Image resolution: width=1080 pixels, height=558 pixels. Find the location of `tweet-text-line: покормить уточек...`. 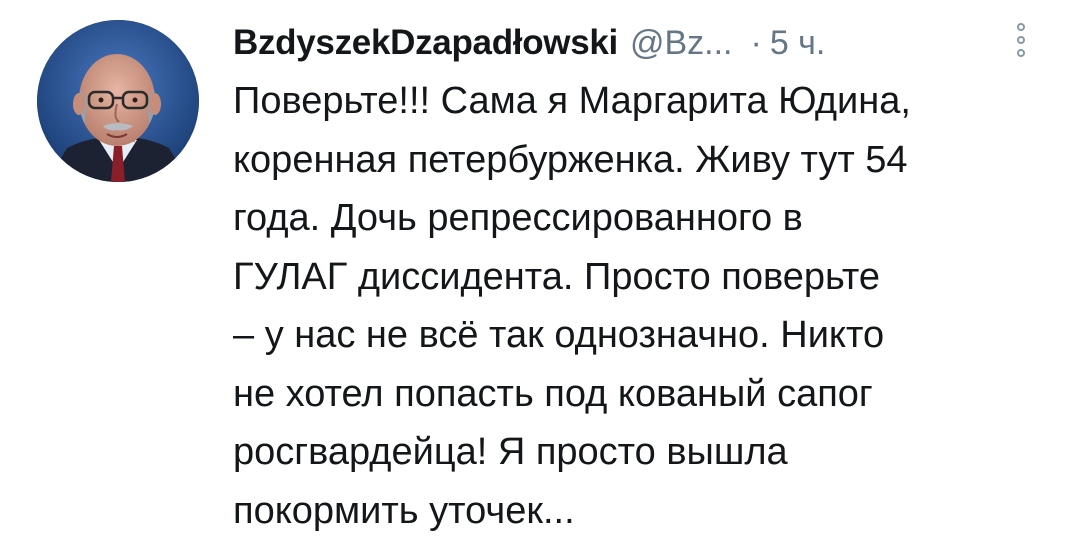

tweet-text-line: покормить уточек... is located at coordinates (404, 510).